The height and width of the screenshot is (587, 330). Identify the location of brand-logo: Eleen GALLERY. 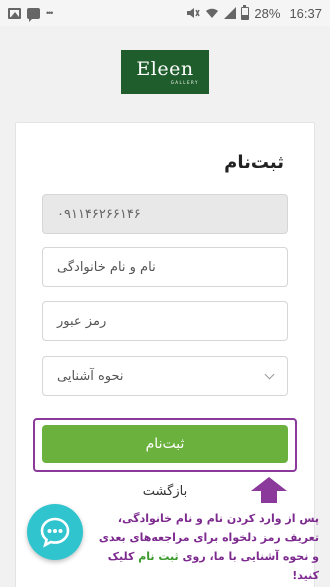
(165, 72).